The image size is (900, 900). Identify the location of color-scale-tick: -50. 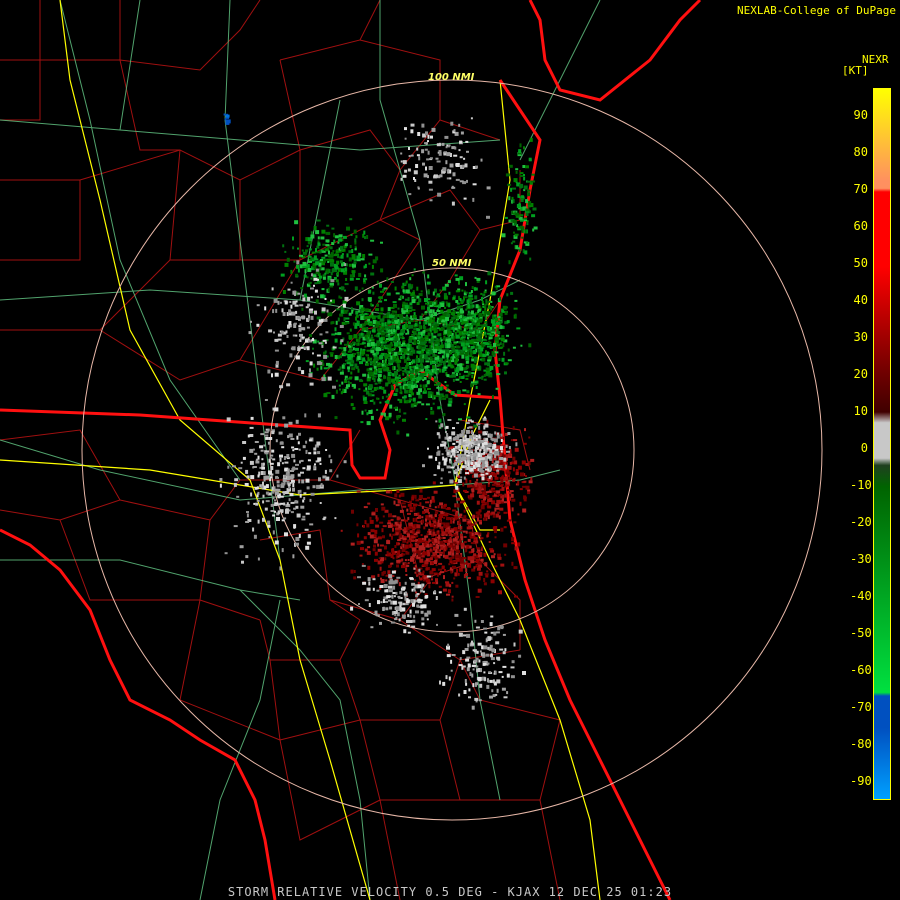
(861, 633).